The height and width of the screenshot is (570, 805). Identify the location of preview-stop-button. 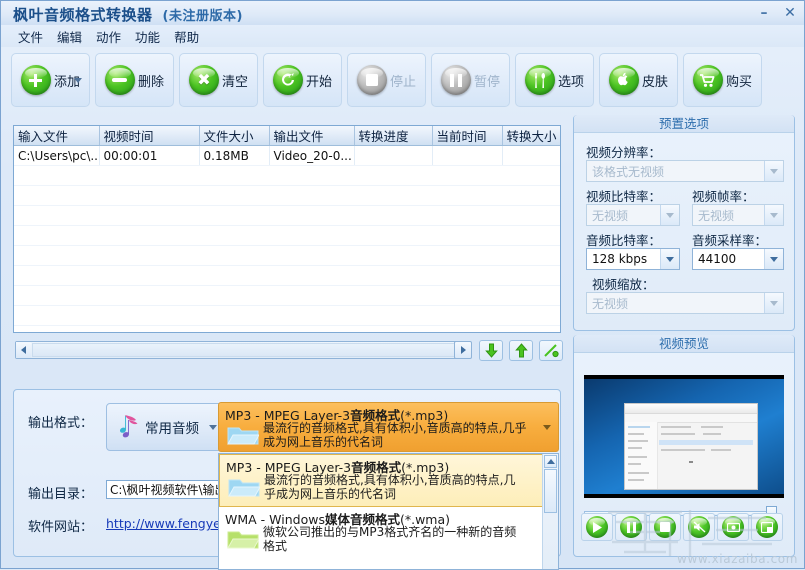
(665, 527).